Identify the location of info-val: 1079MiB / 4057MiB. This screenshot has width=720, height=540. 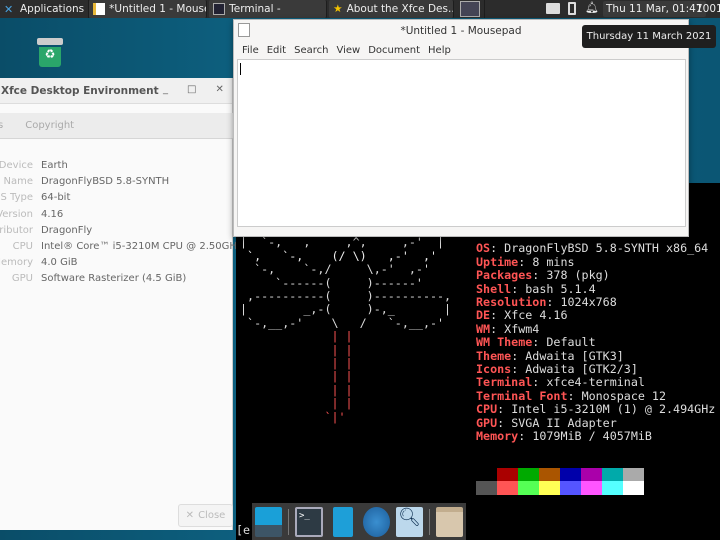
(592, 436).